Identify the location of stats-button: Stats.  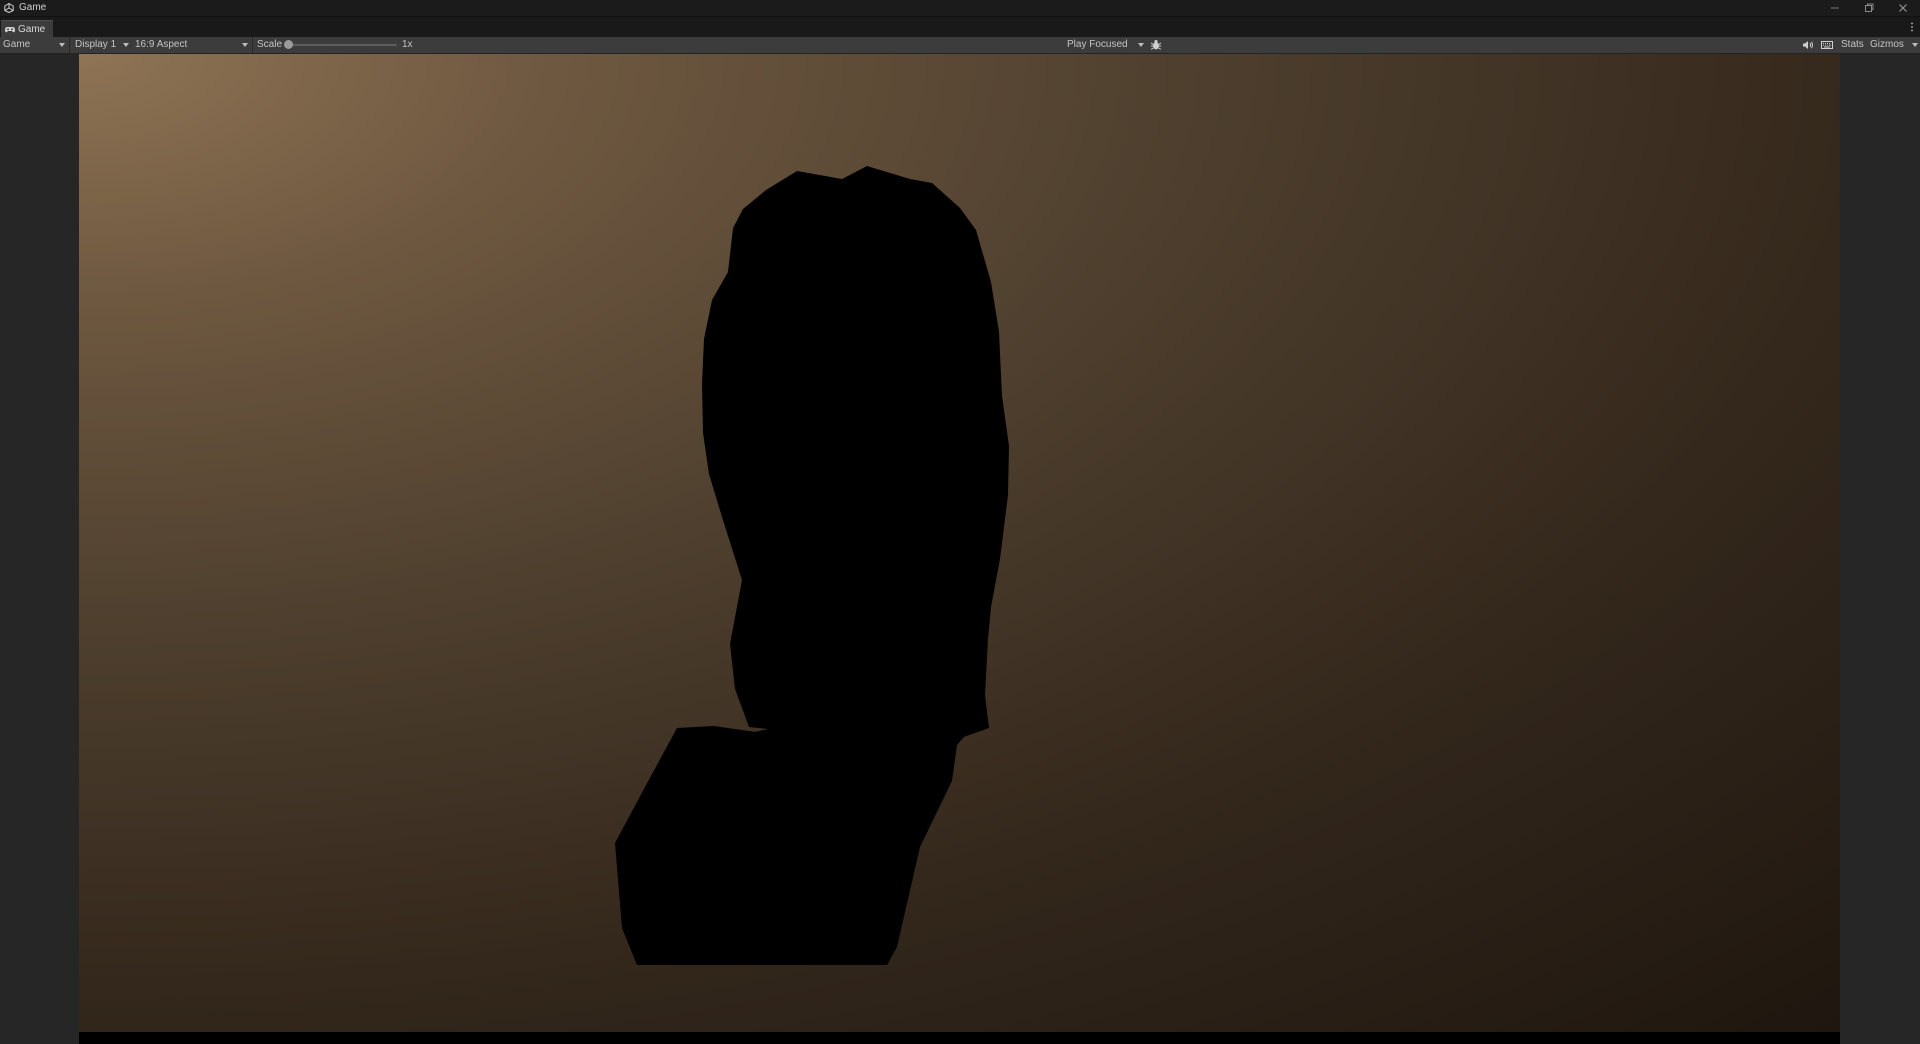
(1852, 45).